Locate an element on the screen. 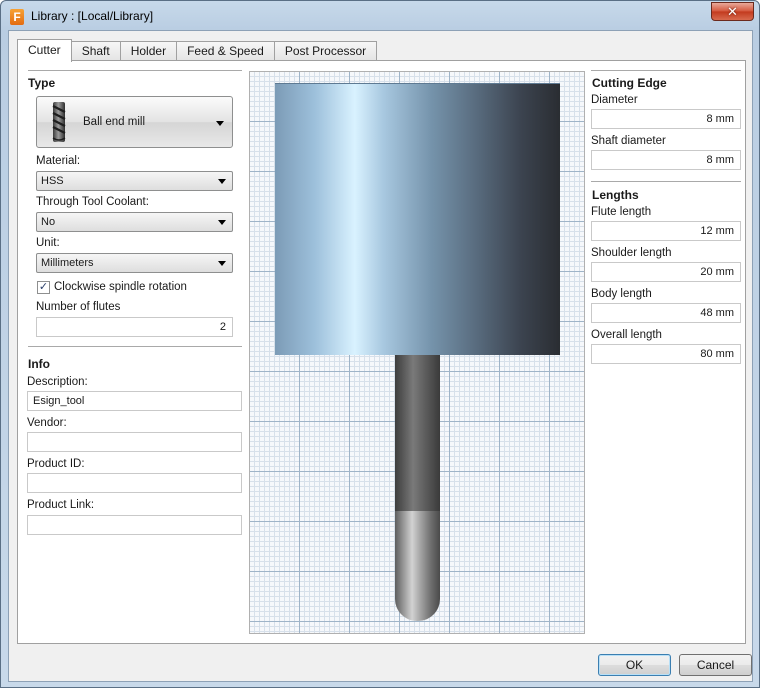 This screenshot has height=688, width=760. cutting-edge-title: Cutting Edge is located at coordinates (629, 83).